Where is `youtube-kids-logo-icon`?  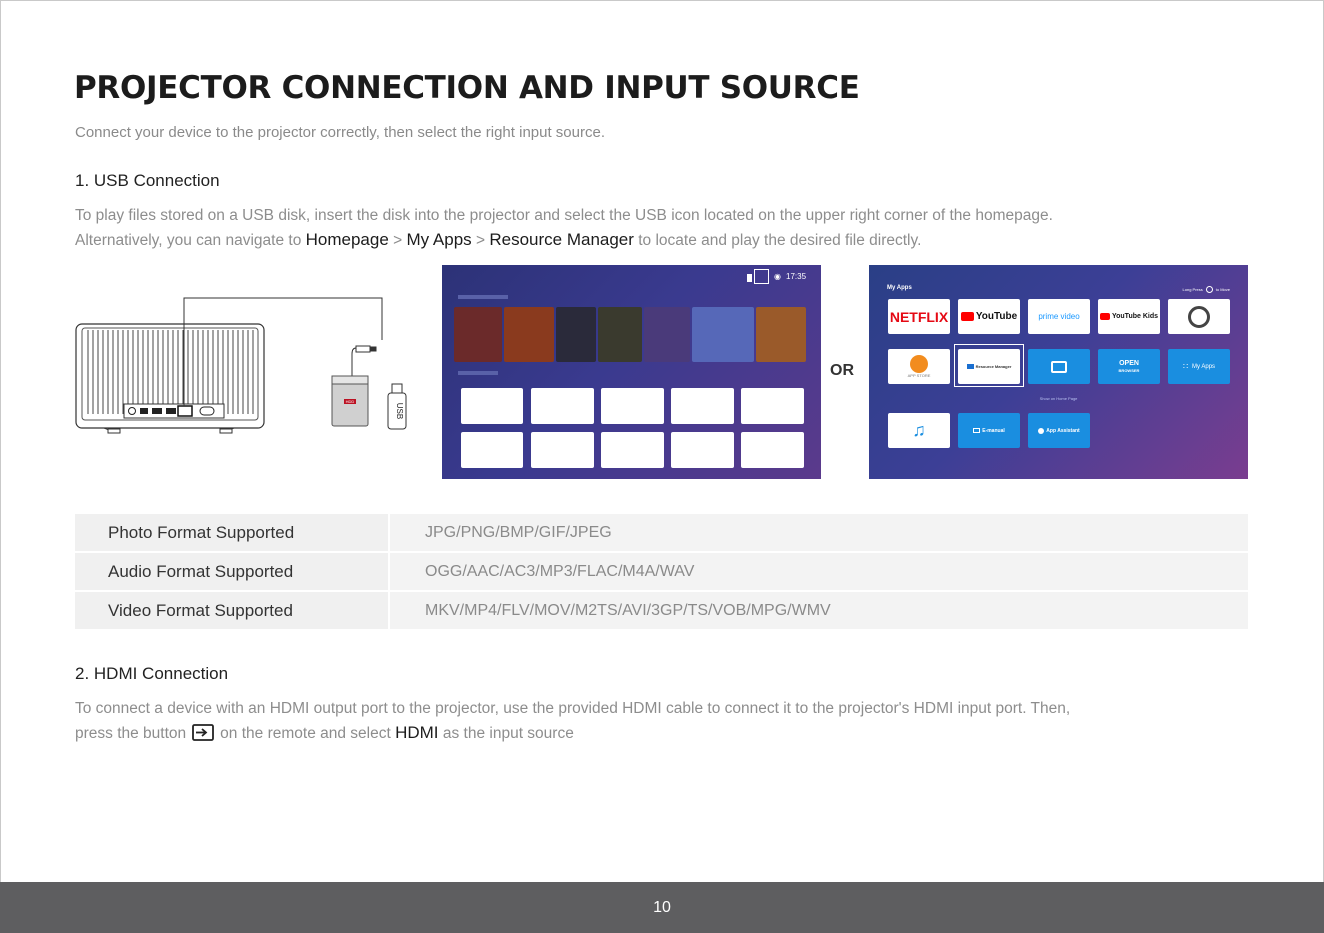
youtube-kids-logo-icon is located at coordinates (1104, 316).